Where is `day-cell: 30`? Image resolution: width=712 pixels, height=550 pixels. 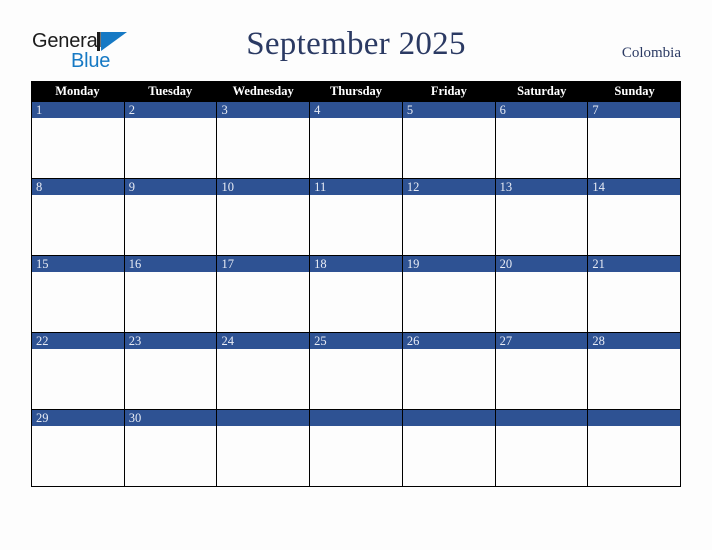
day-cell: 30 is located at coordinates (171, 448).